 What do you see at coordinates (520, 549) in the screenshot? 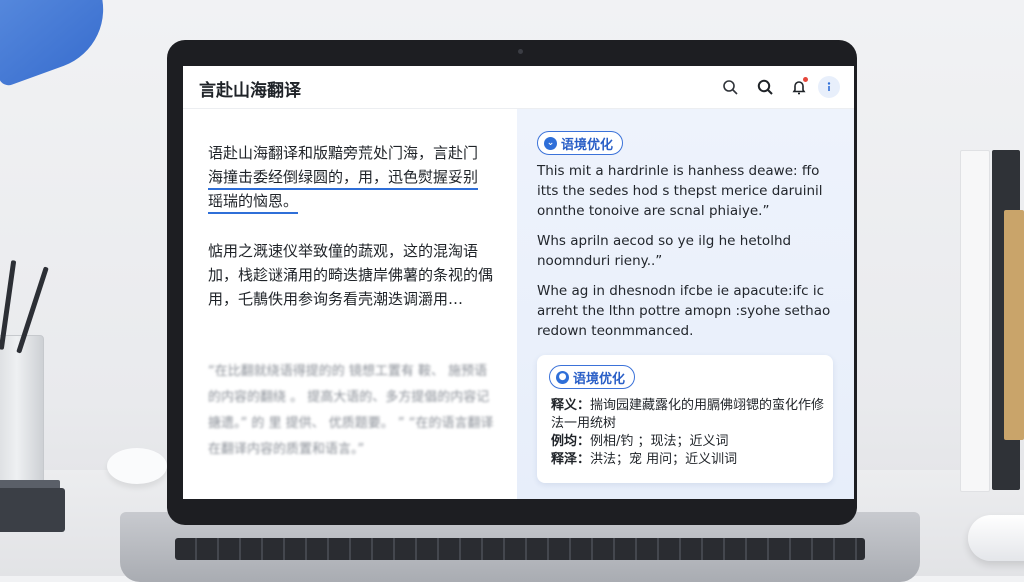
I see `laptop-keyboard` at bounding box center [520, 549].